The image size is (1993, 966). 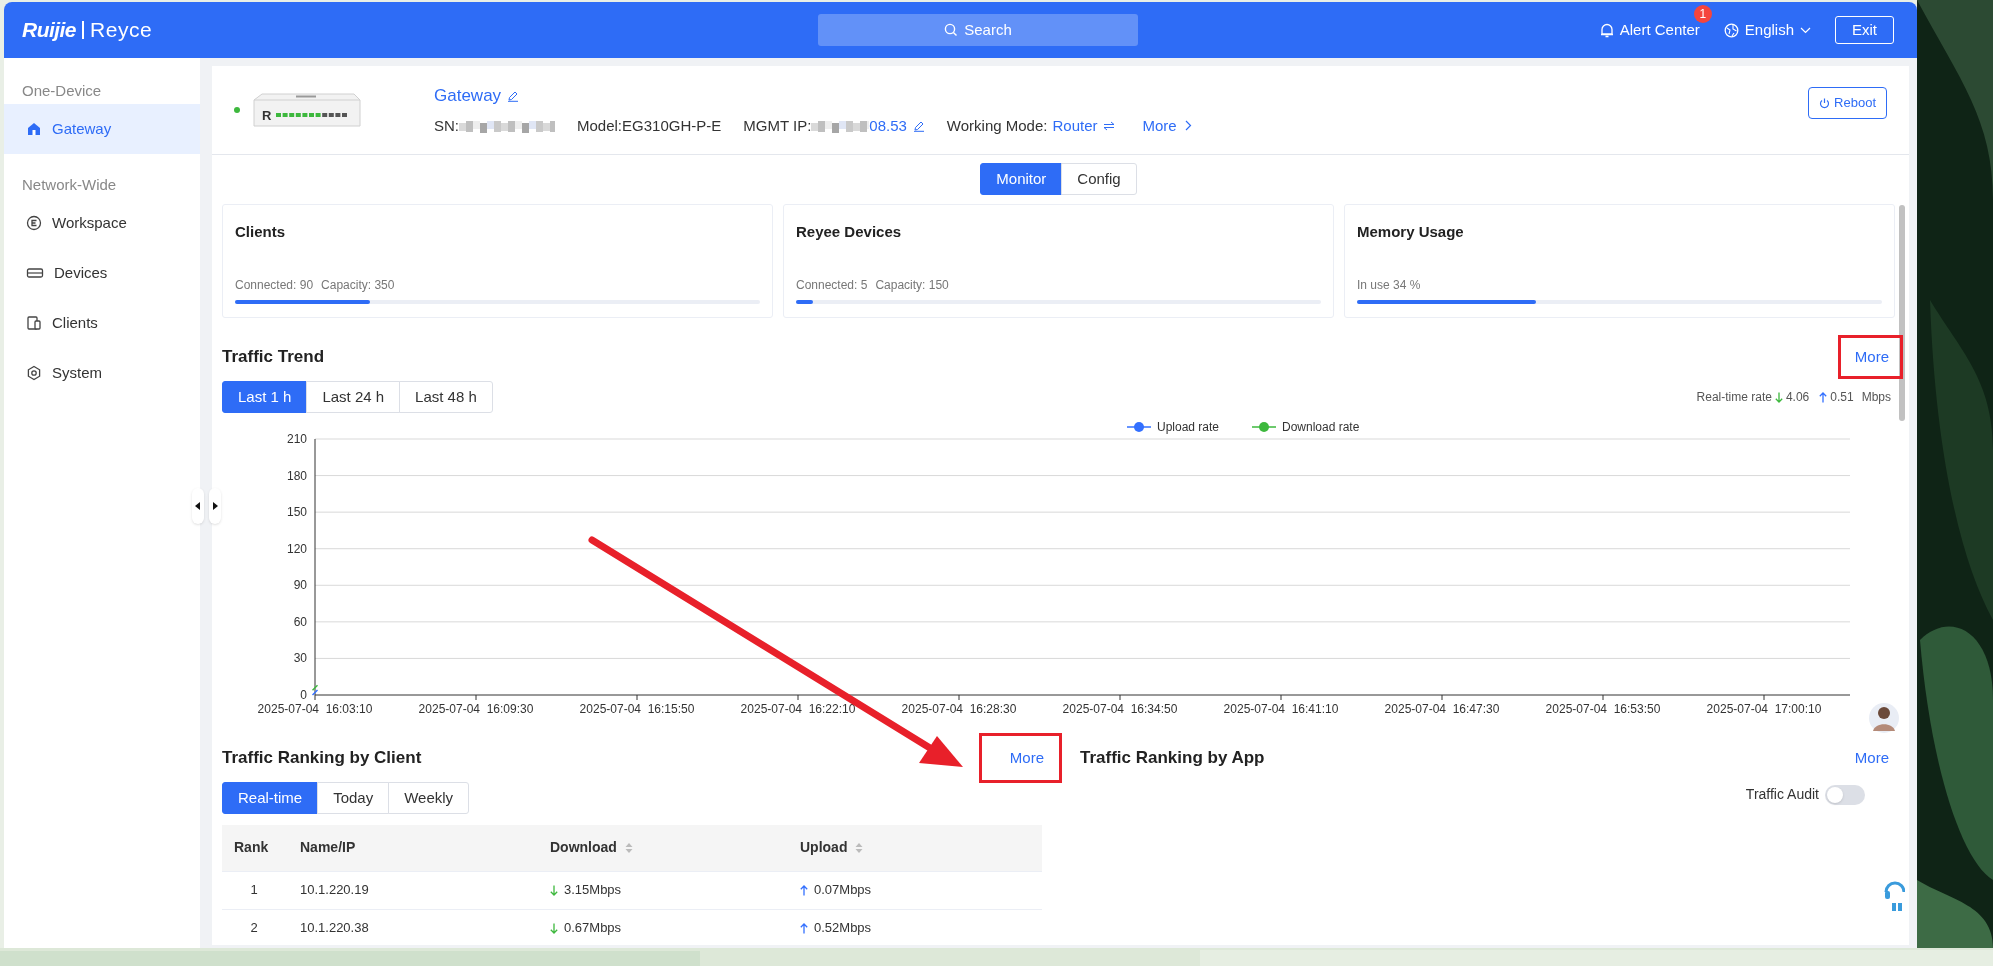 I want to click on reboot-button: Reboot, so click(x=1847, y=103).